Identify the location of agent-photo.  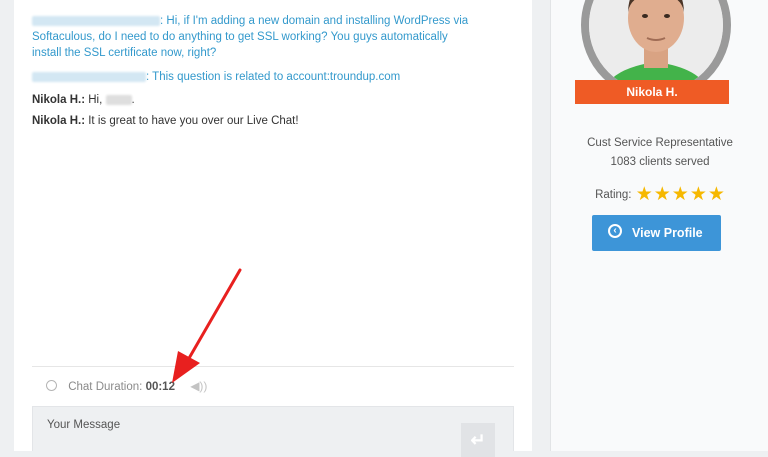
(656, 46).